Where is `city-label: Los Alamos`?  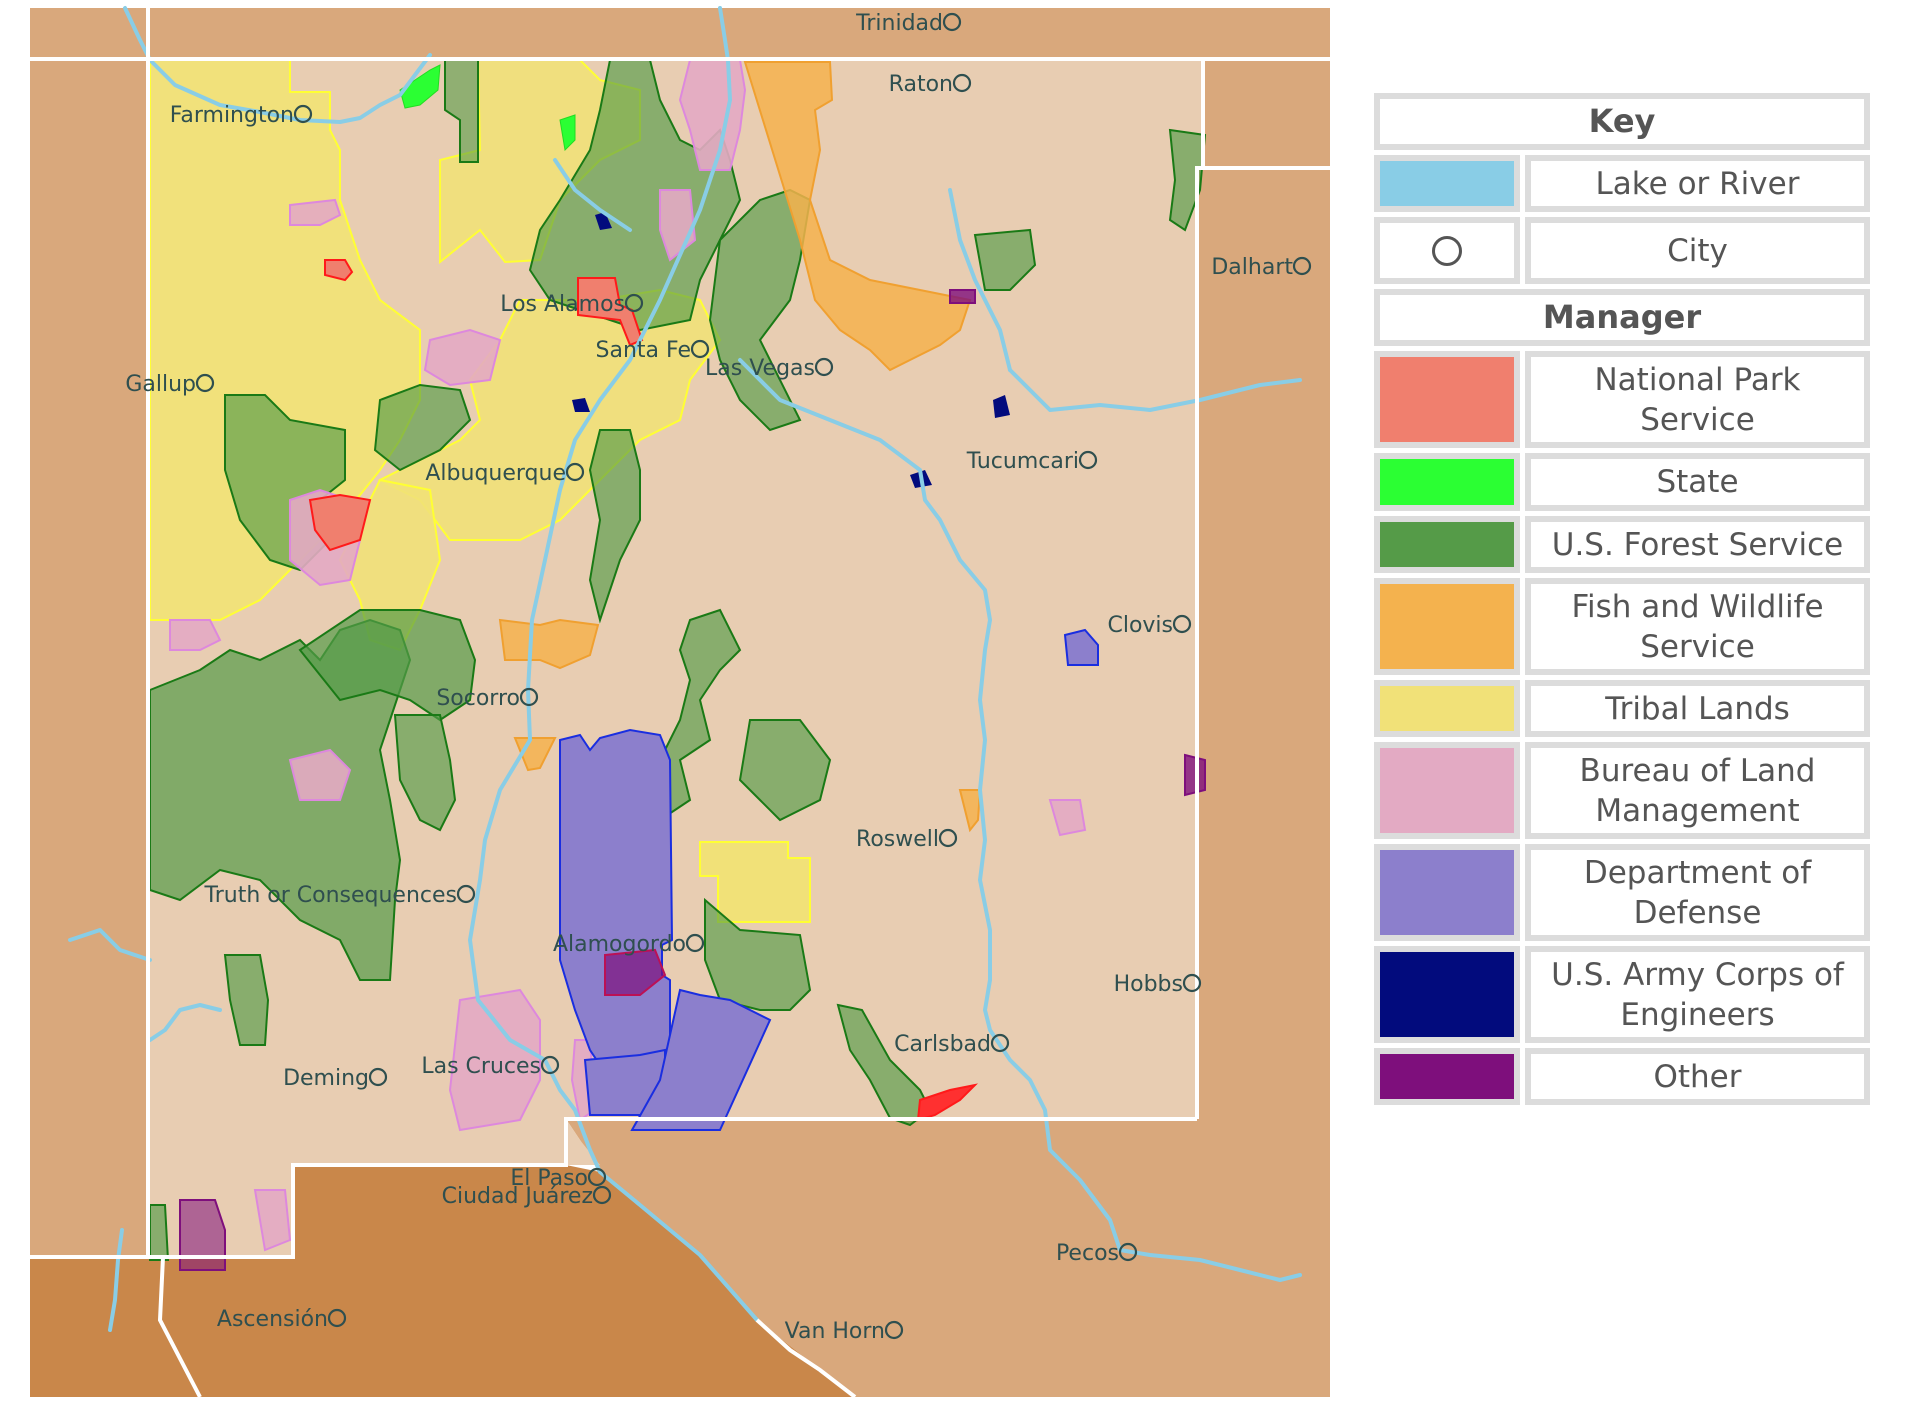
city-label: Los Alamos is located at coordinates (562, 304).